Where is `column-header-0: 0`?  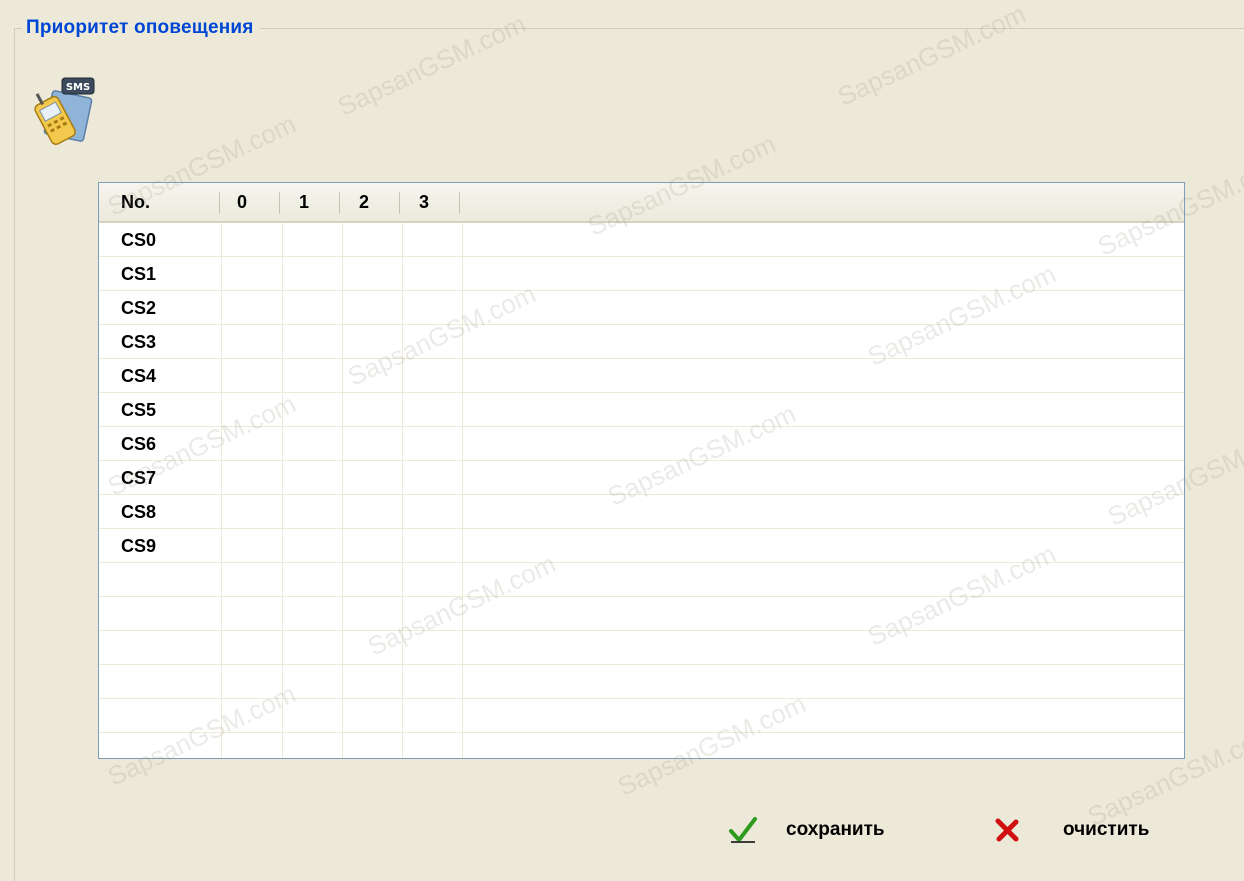
column-header-0: 0 is located at coordinates (252, 202).